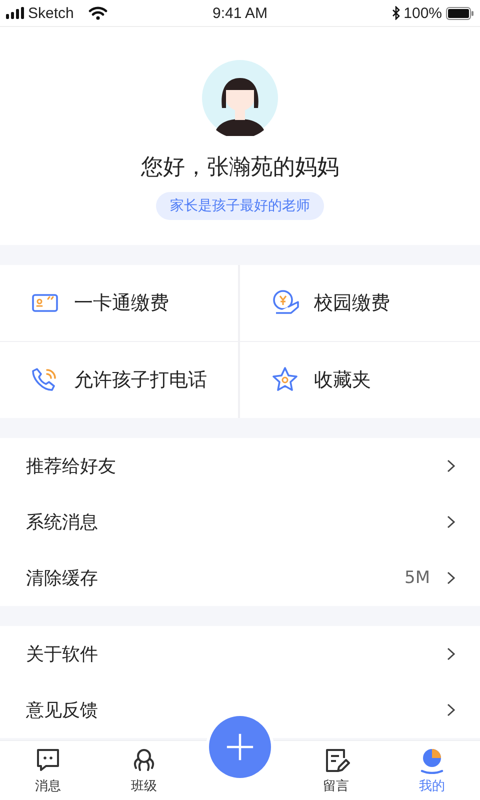 This screenshot has width=480, height=800. Describe the element at coordinates (15, 13) in the screenshot. I see `signal-icon` at that location.